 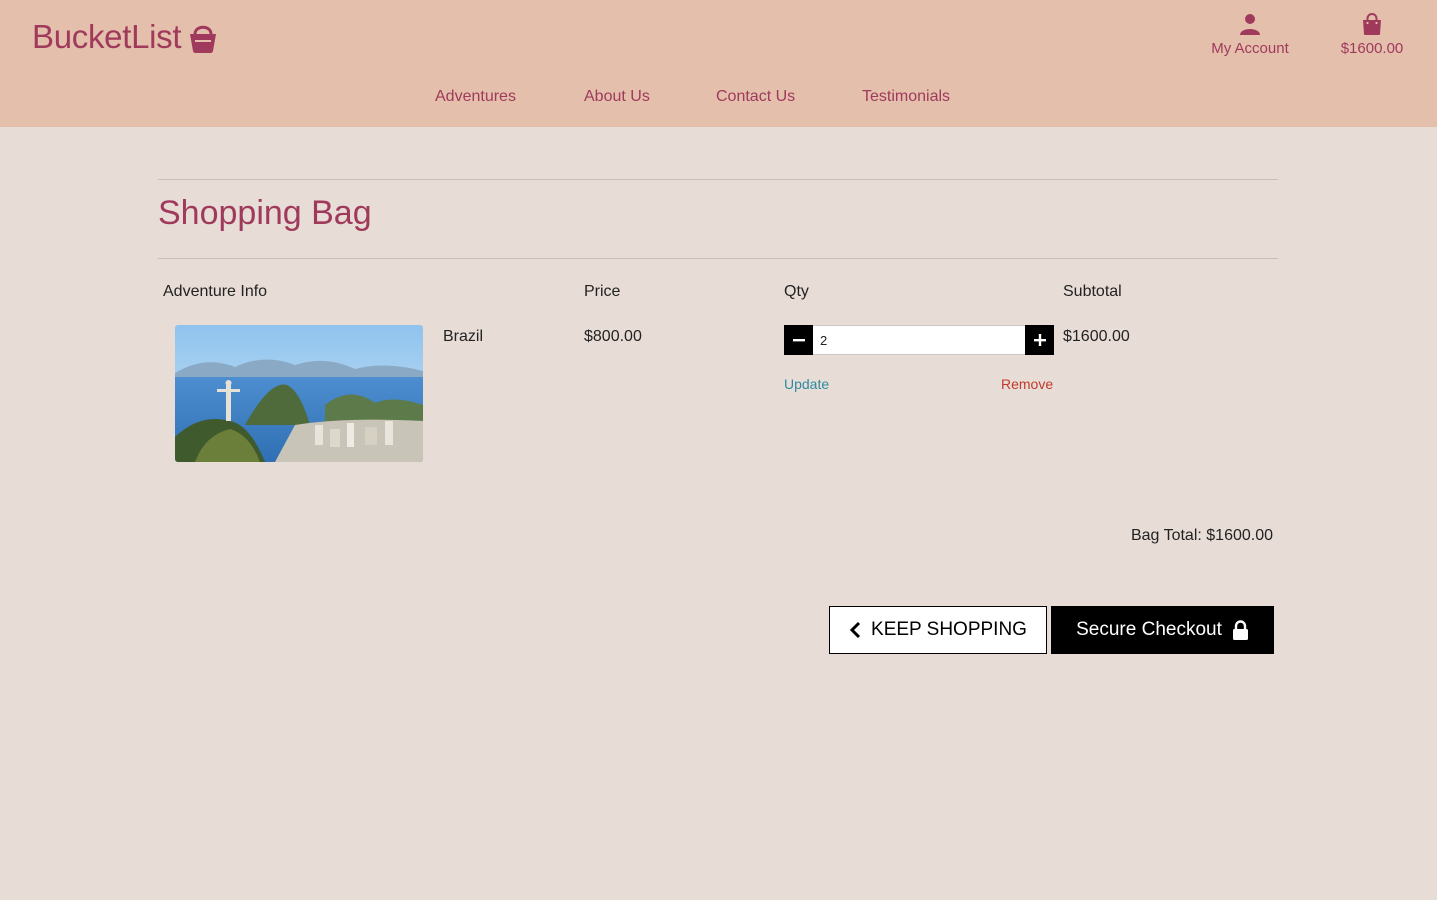 I want to click on decrement-qty-button, so click(x=798, y=340).